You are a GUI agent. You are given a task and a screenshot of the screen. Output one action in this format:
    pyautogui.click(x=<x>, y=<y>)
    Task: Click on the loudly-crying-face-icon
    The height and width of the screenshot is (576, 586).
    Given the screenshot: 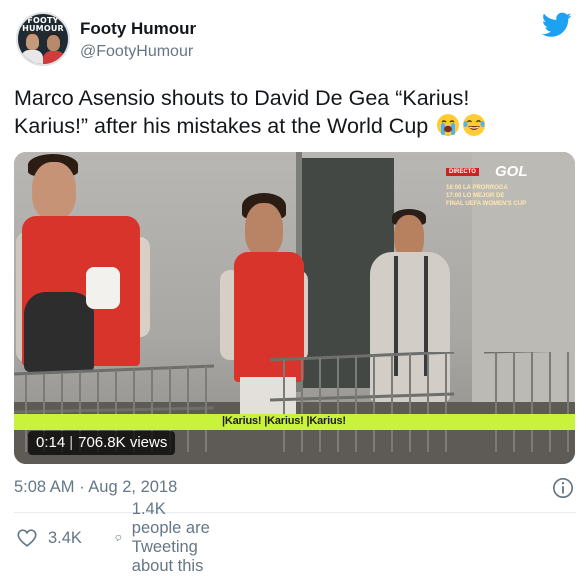 What is the action you would take?
    pyautogui.click(x=448, y=125)
    